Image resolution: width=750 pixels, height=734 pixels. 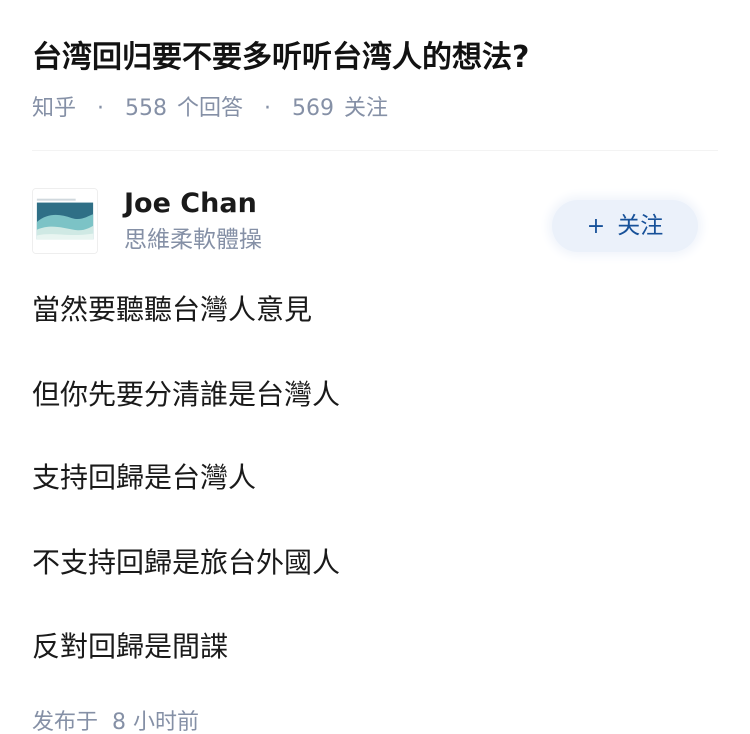 I want to click on answer-paragraph: 但你先要分清誰是台灣人, so click(x=186, y=394).